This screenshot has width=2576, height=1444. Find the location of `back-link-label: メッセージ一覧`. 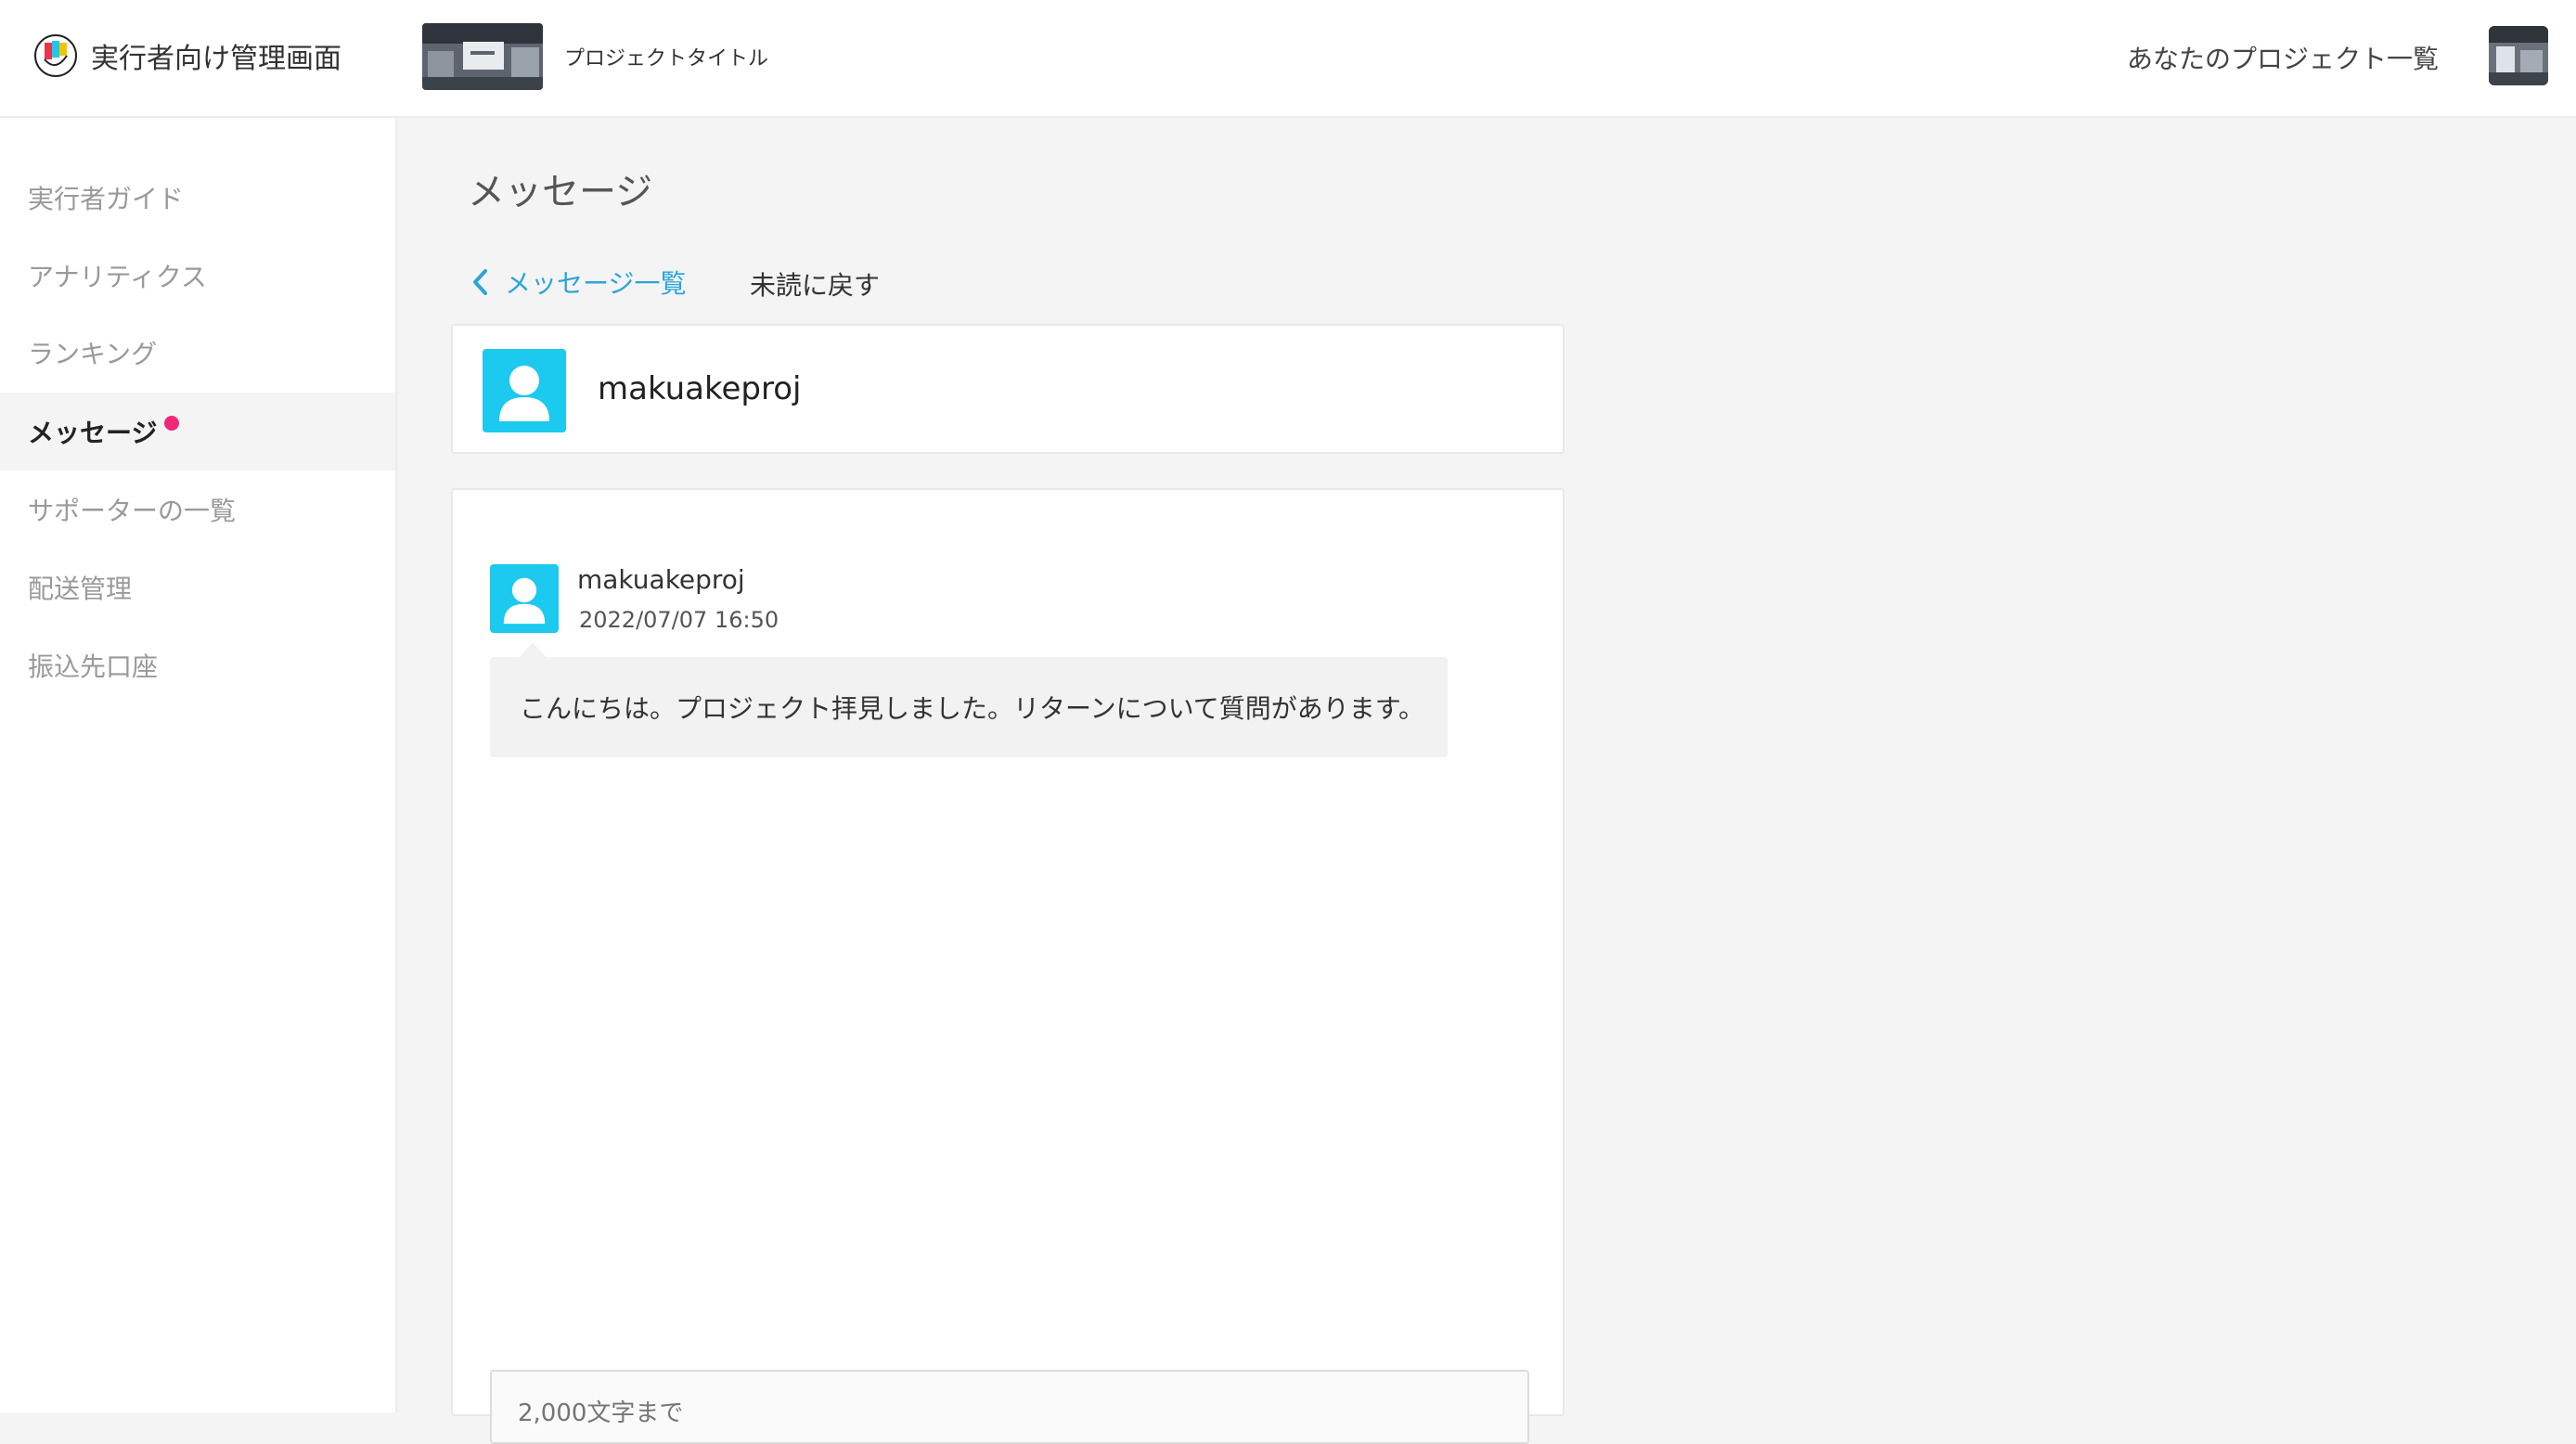

back-link-label: メッセージ一覧 is located at coordinates (596, 283).